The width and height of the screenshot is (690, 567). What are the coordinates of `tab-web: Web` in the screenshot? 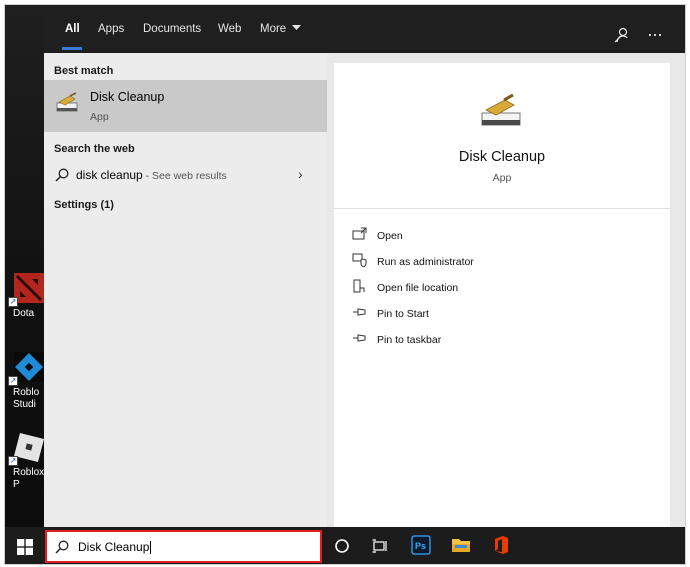 It's located at (229, 29).